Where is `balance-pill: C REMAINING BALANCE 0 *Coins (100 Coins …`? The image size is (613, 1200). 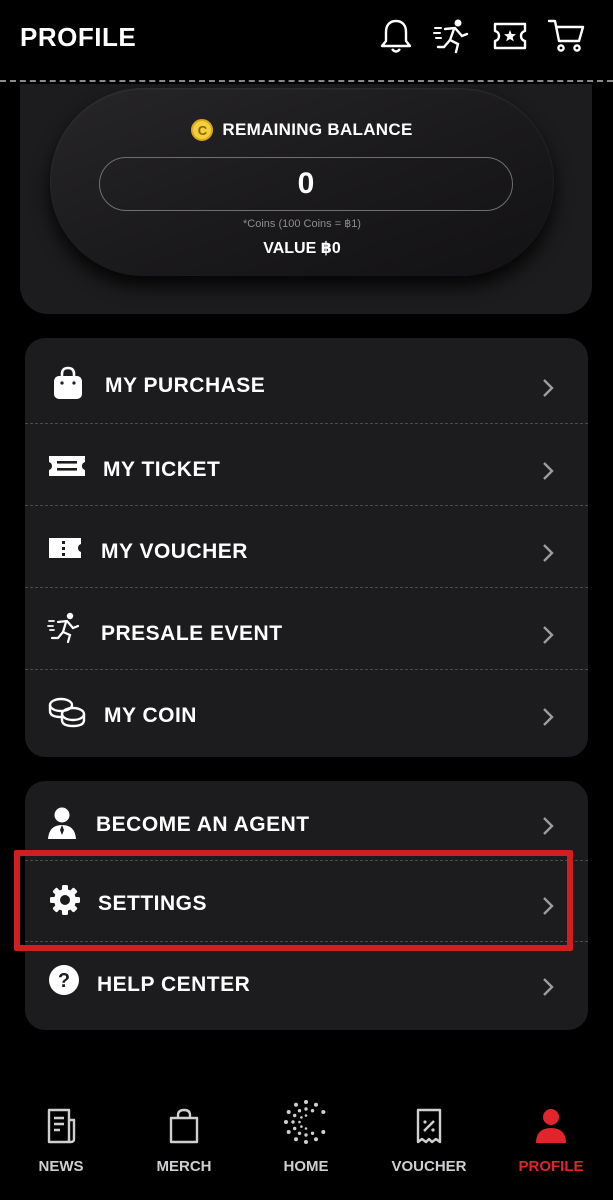
balance-pill: C REMAINING BALANCE 0 *Coins (100 Coins … is located at coordinates (302, 182).